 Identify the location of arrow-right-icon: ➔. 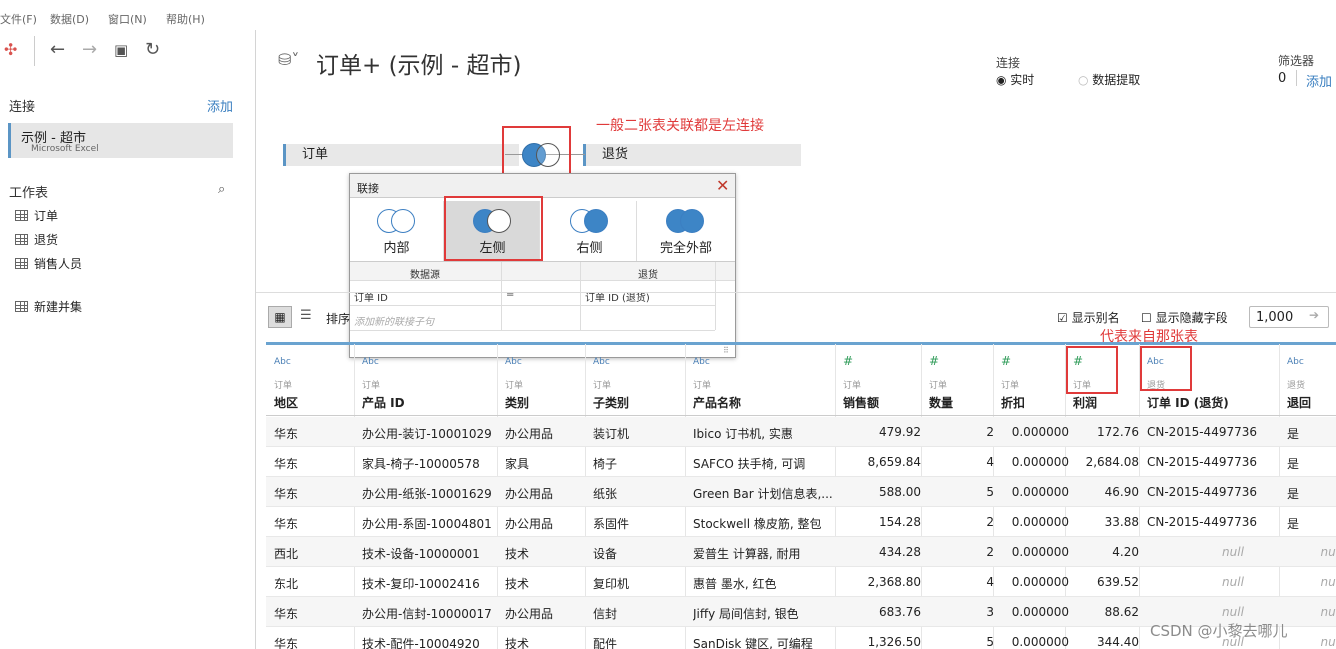
(1314, 315).